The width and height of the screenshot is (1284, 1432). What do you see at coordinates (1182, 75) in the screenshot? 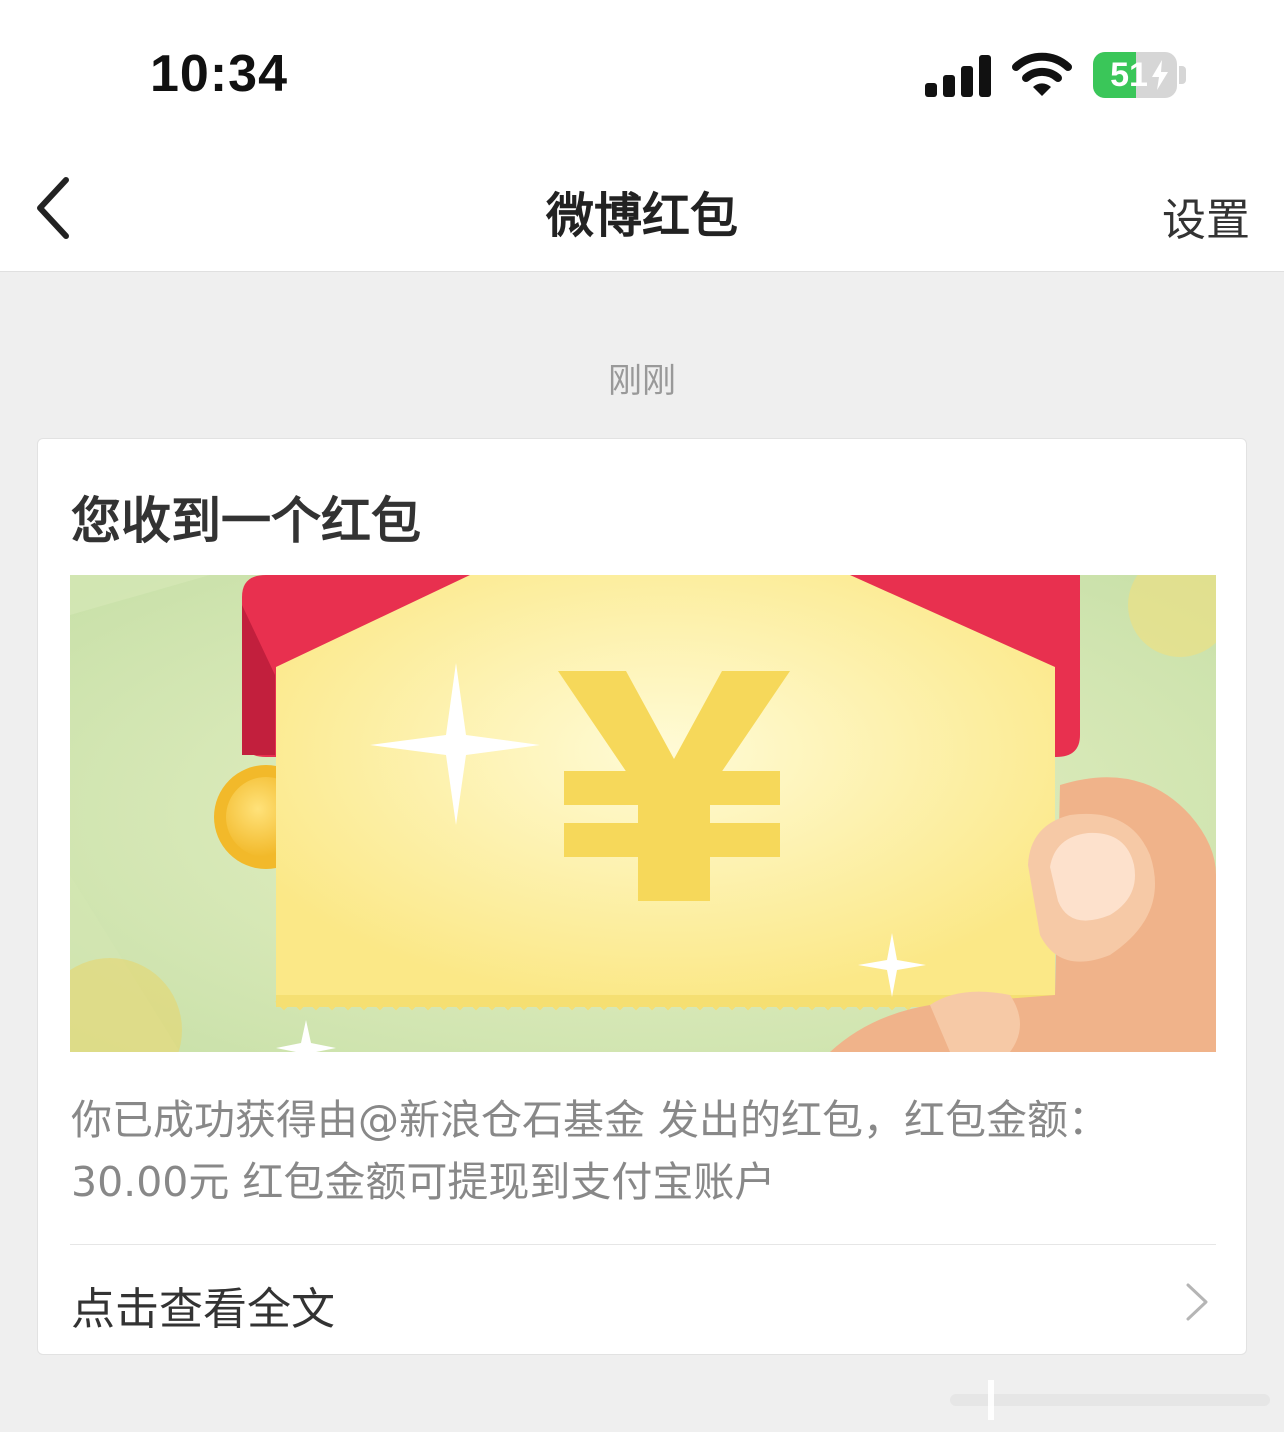
I see `battery-cap` at bounding box center [1182, 75].